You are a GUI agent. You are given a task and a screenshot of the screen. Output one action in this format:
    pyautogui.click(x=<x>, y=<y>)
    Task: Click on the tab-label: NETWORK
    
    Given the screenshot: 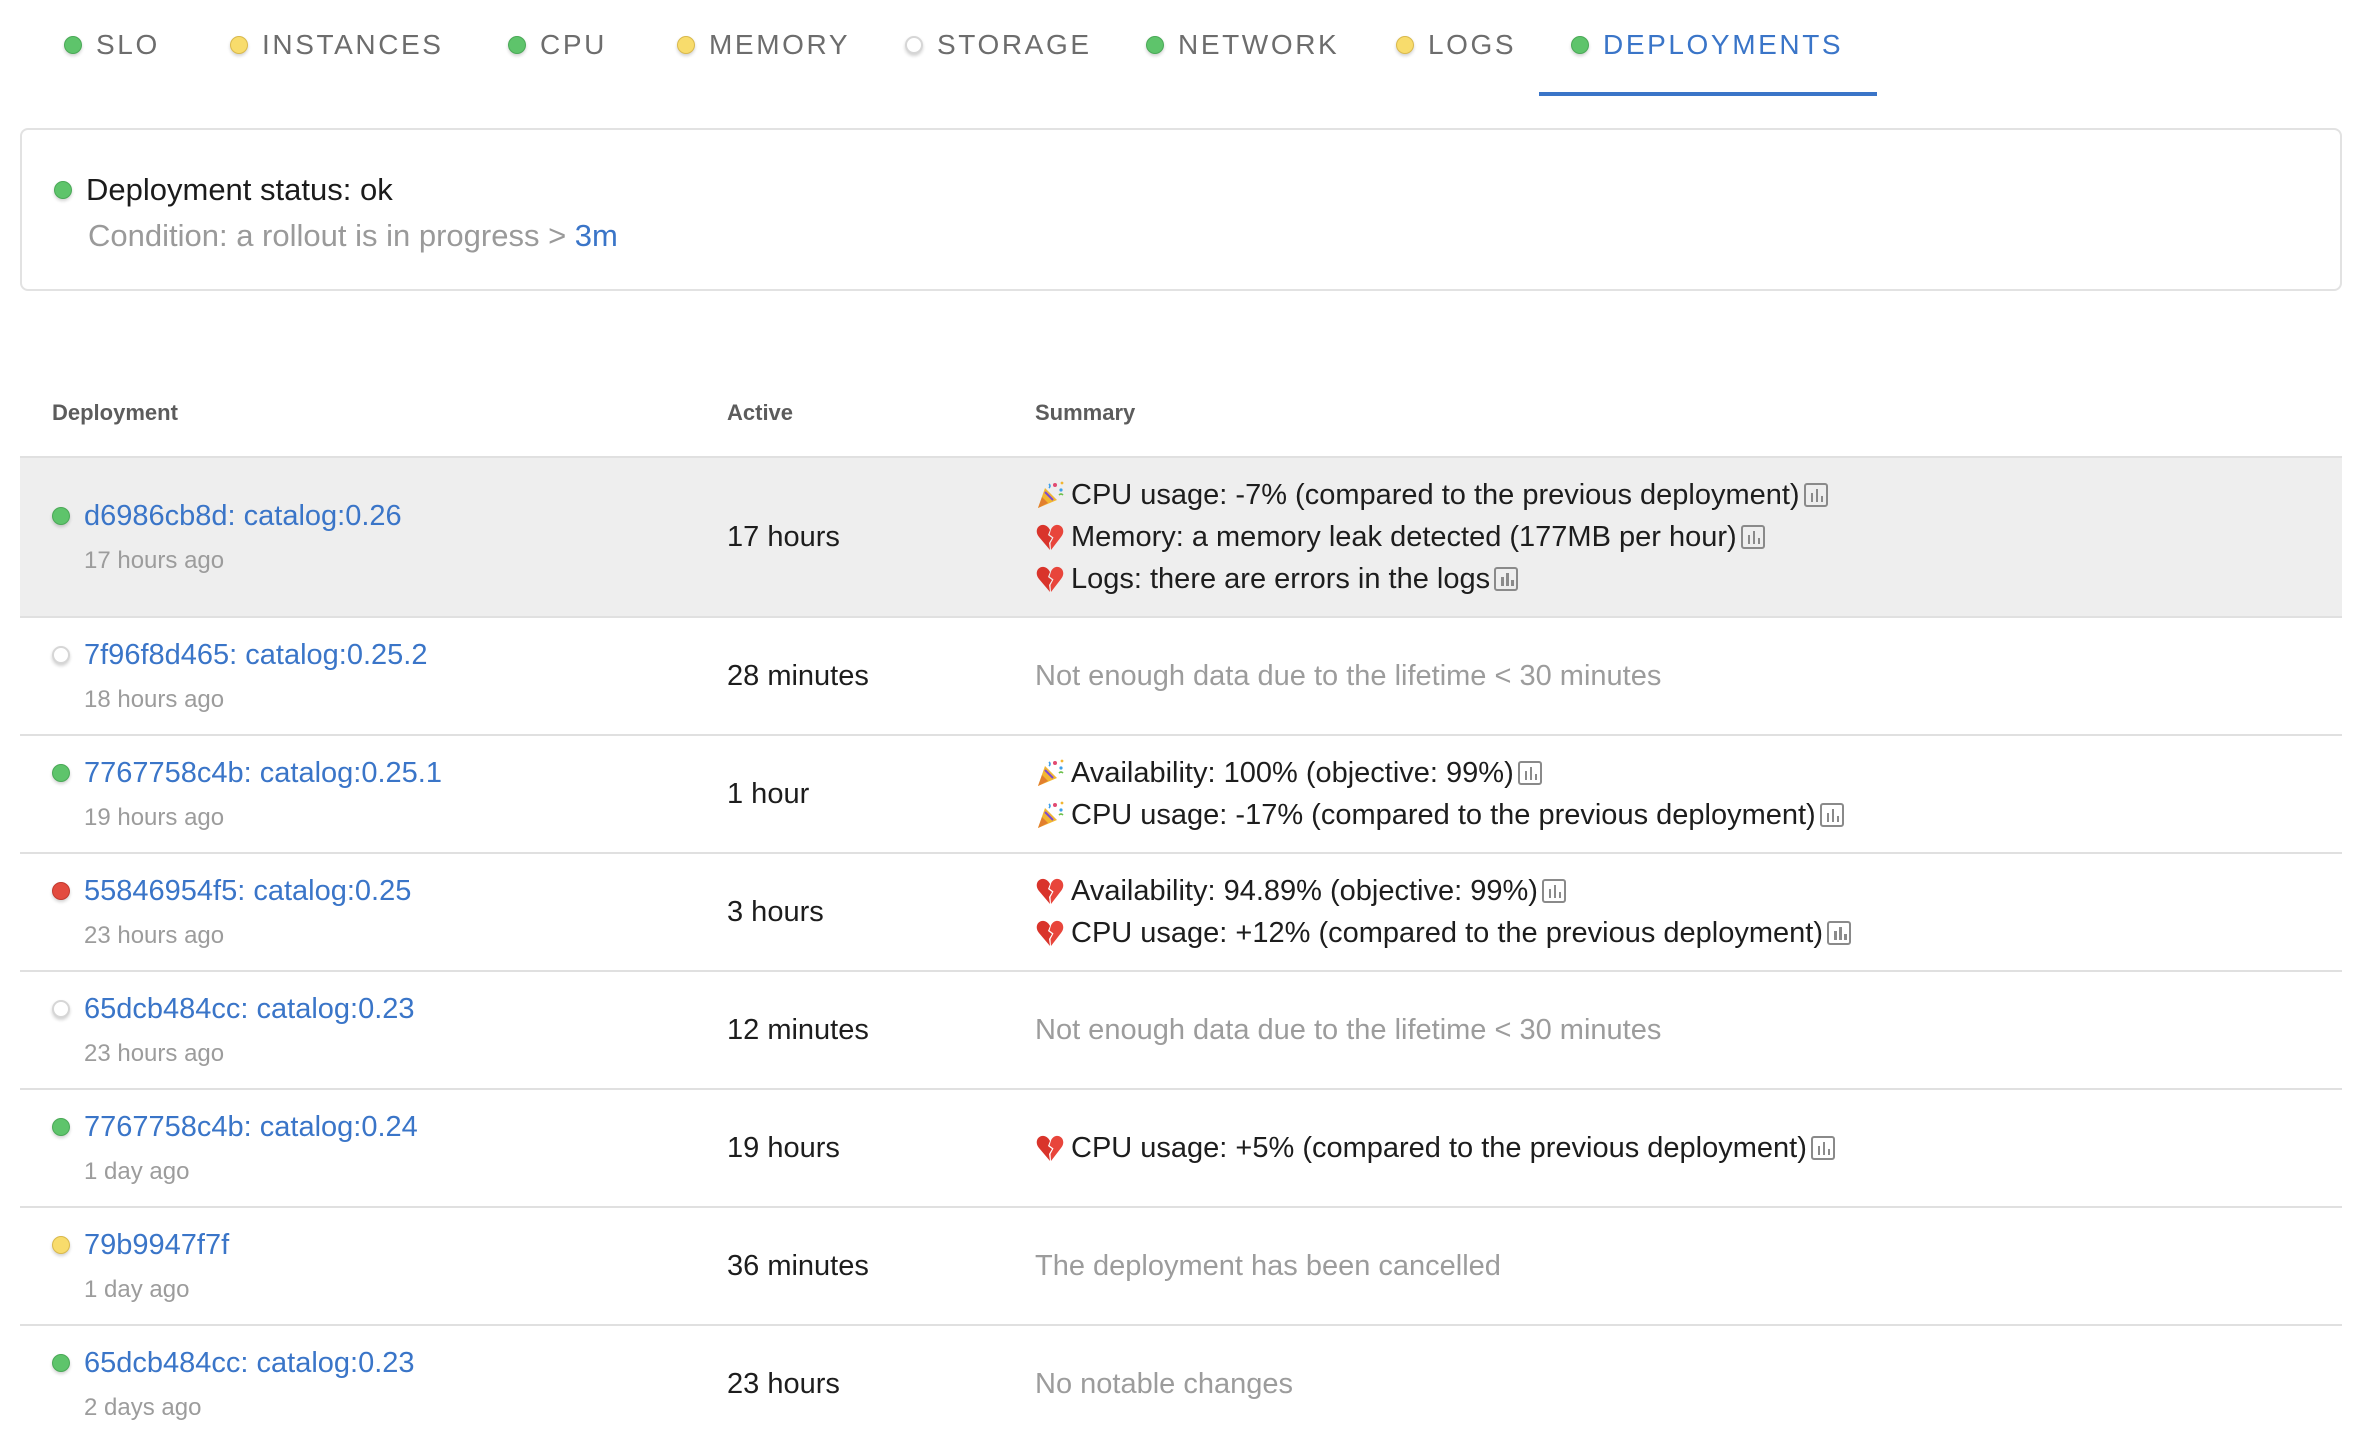 What is the action you would take?
    pyautogui.click(x=1259, y=44)
    